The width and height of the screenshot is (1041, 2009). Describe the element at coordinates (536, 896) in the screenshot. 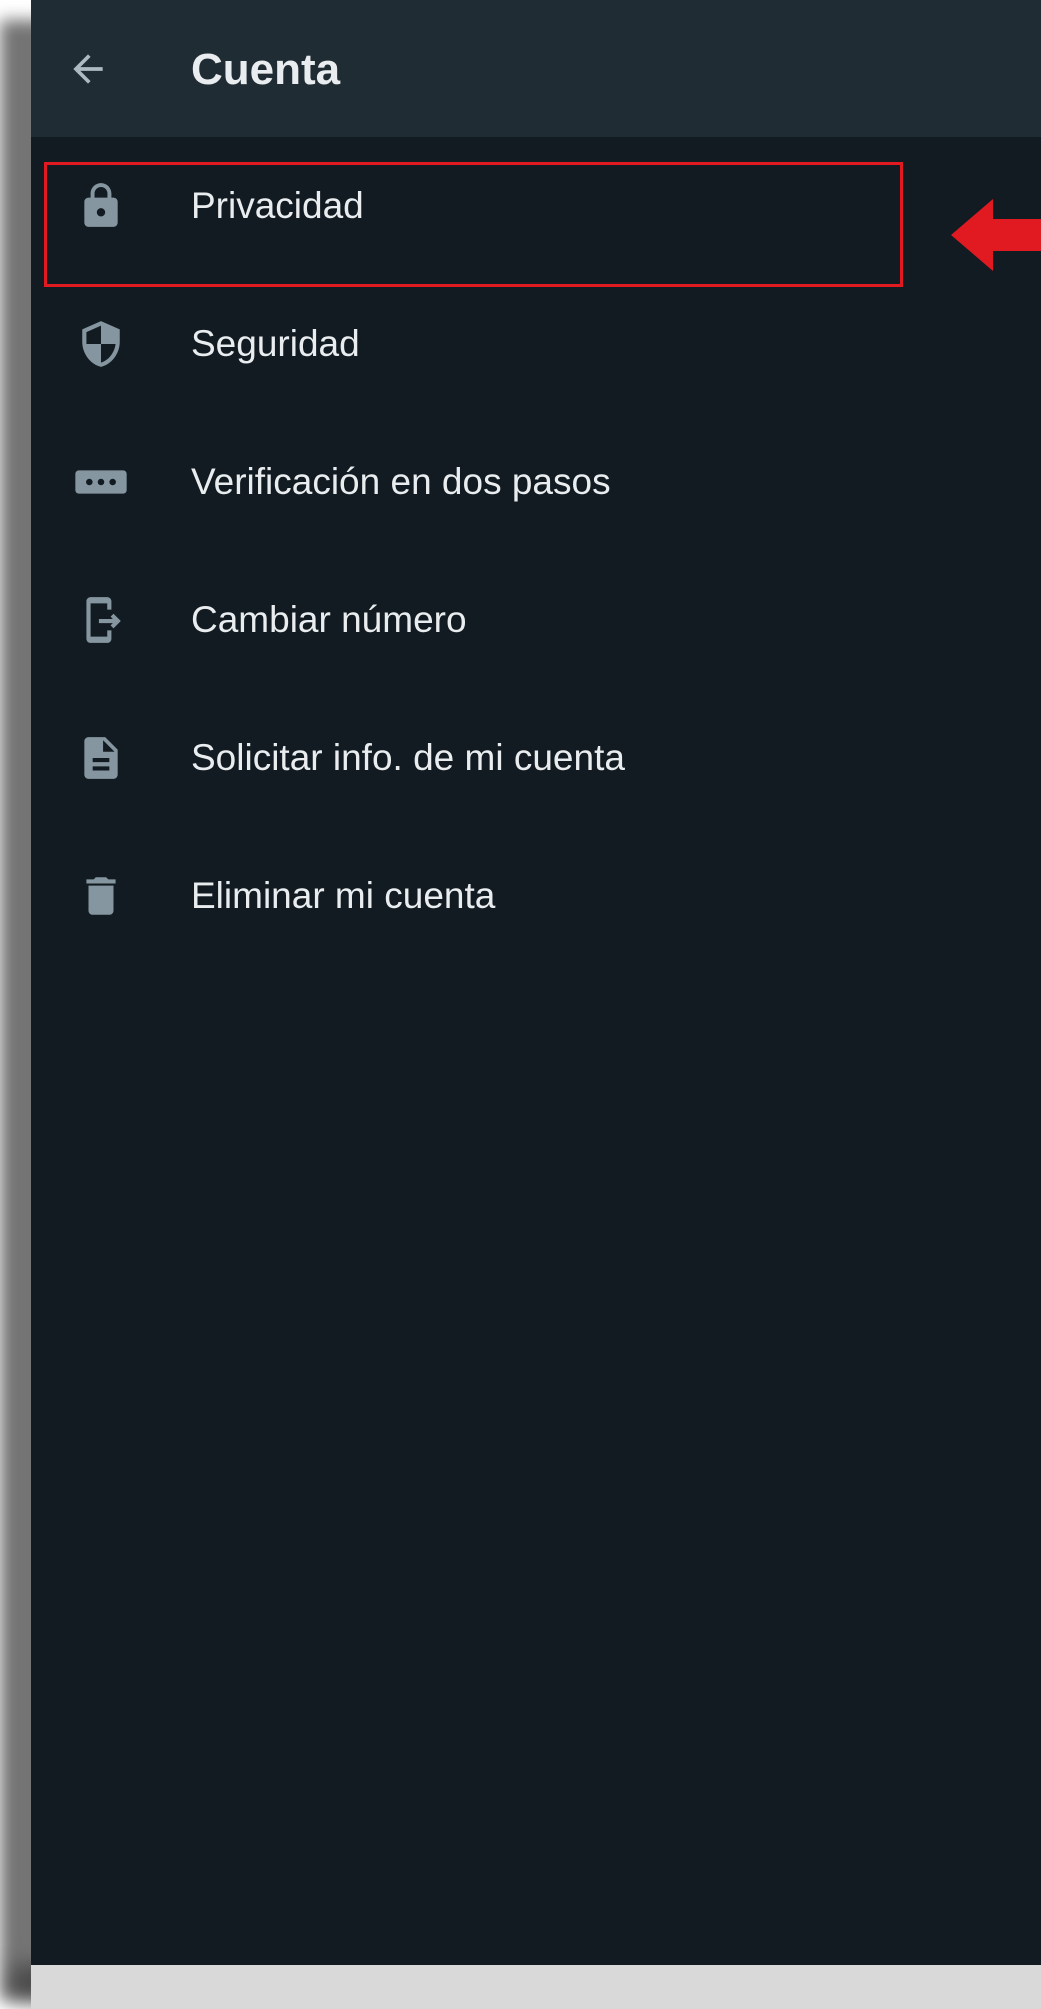

I see `menu-item-eliminar-cuenta: Eliminar mi cuenta` at that location.